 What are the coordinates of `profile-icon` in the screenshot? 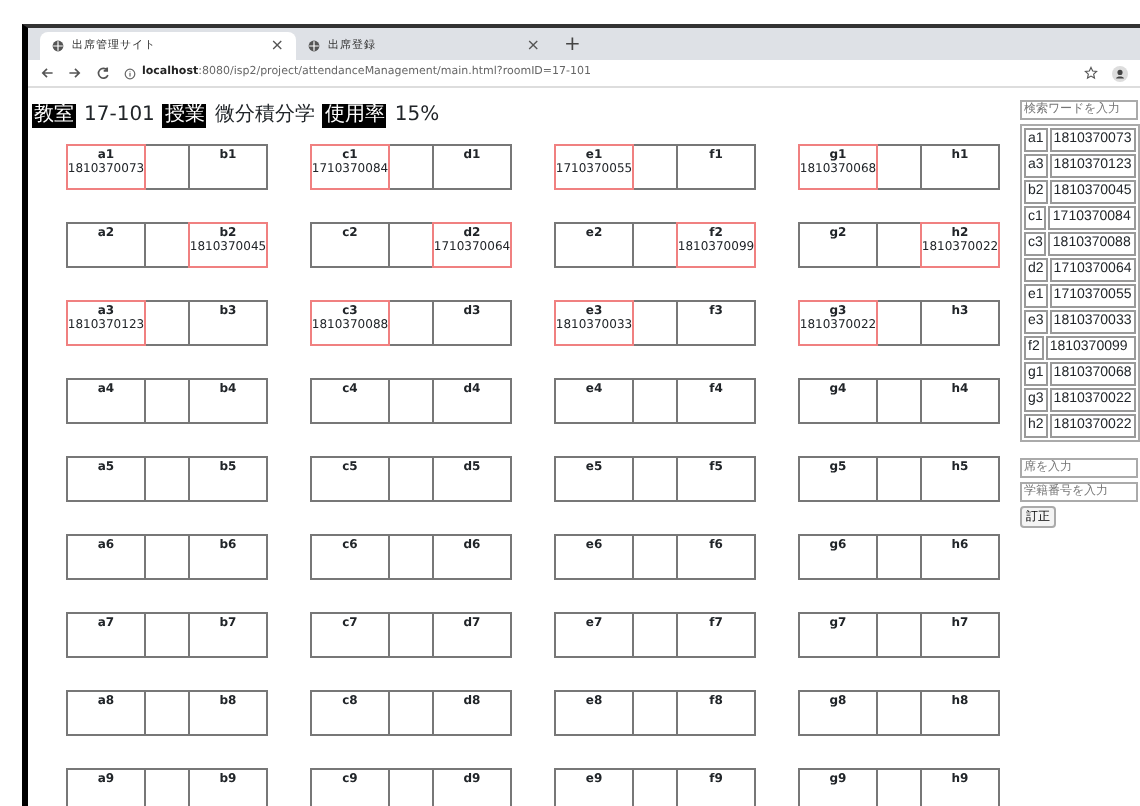 It's located at (1120, 73).